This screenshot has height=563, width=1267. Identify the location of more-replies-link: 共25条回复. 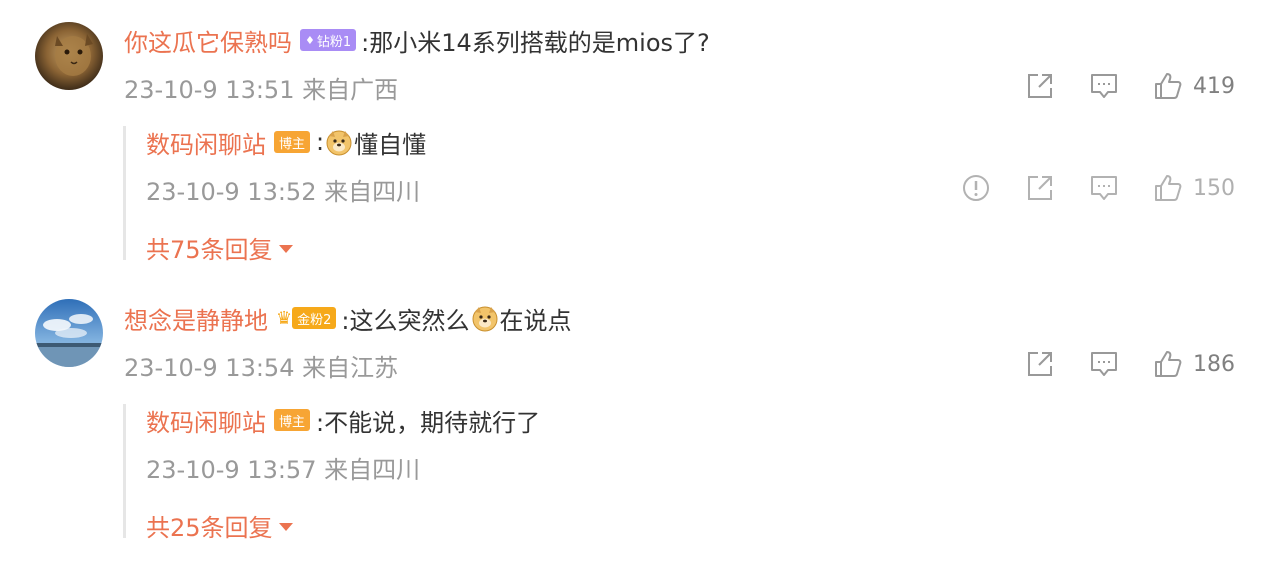
(219, 525).